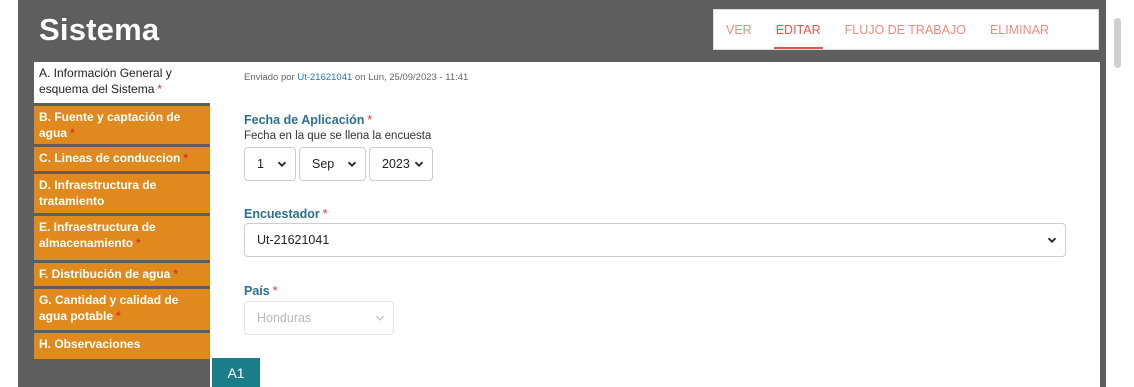 Image resolution: width=1134 pixels, height=387 pixels. I want to click on submitter-link: Ut-21621041, so click(324, 77).